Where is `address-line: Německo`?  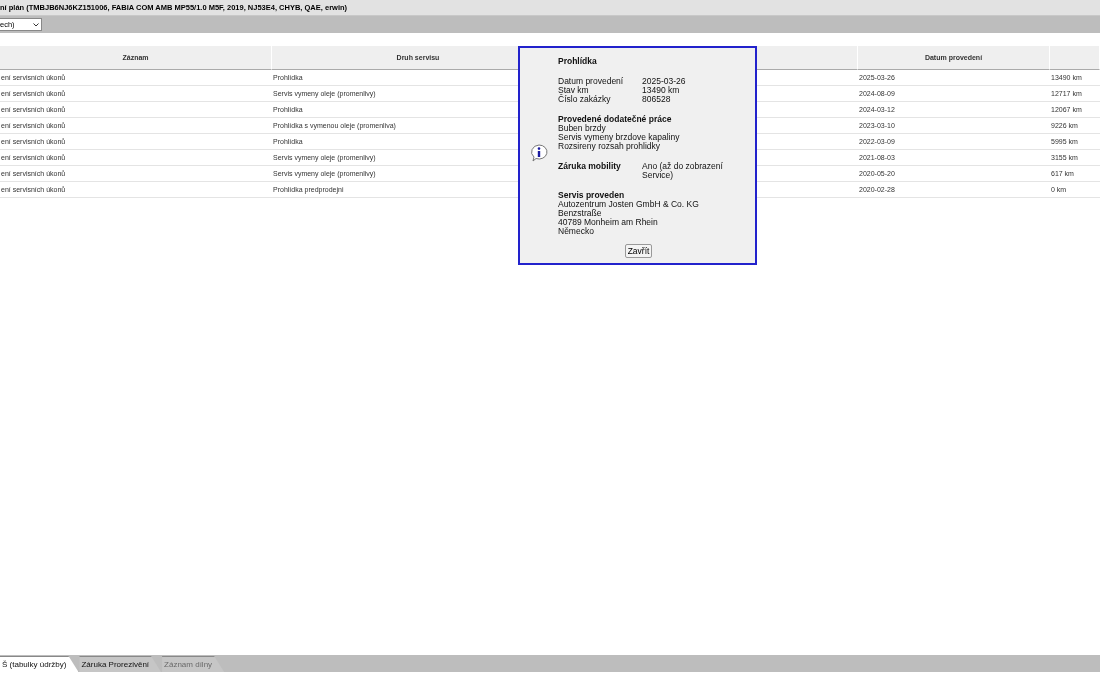
address-line: Německo is located at coordinates (576, 231).